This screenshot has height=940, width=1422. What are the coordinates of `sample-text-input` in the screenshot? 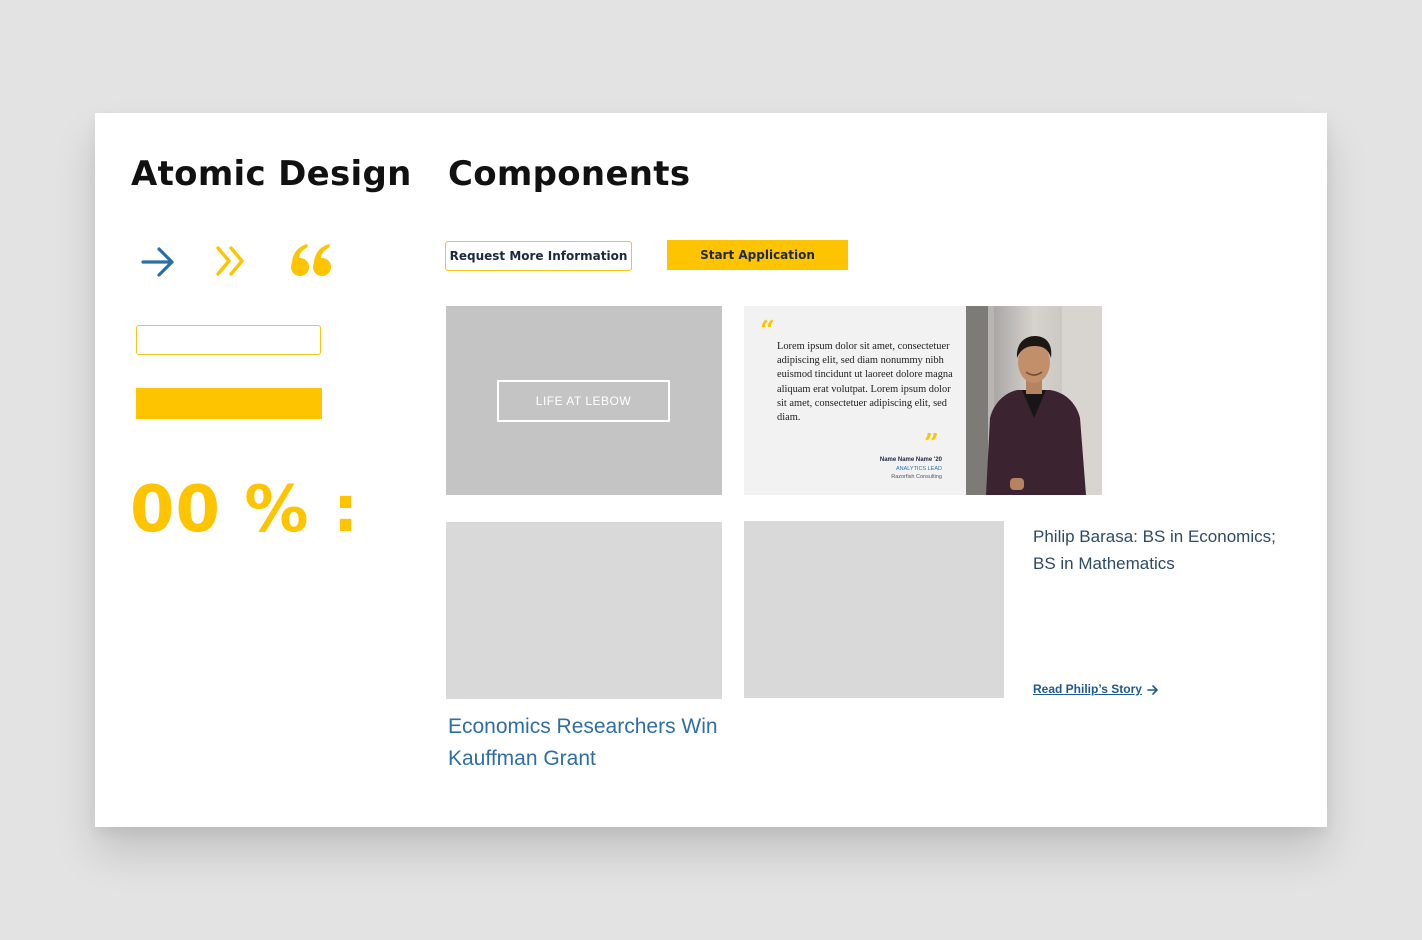 It's located at (228, 340).